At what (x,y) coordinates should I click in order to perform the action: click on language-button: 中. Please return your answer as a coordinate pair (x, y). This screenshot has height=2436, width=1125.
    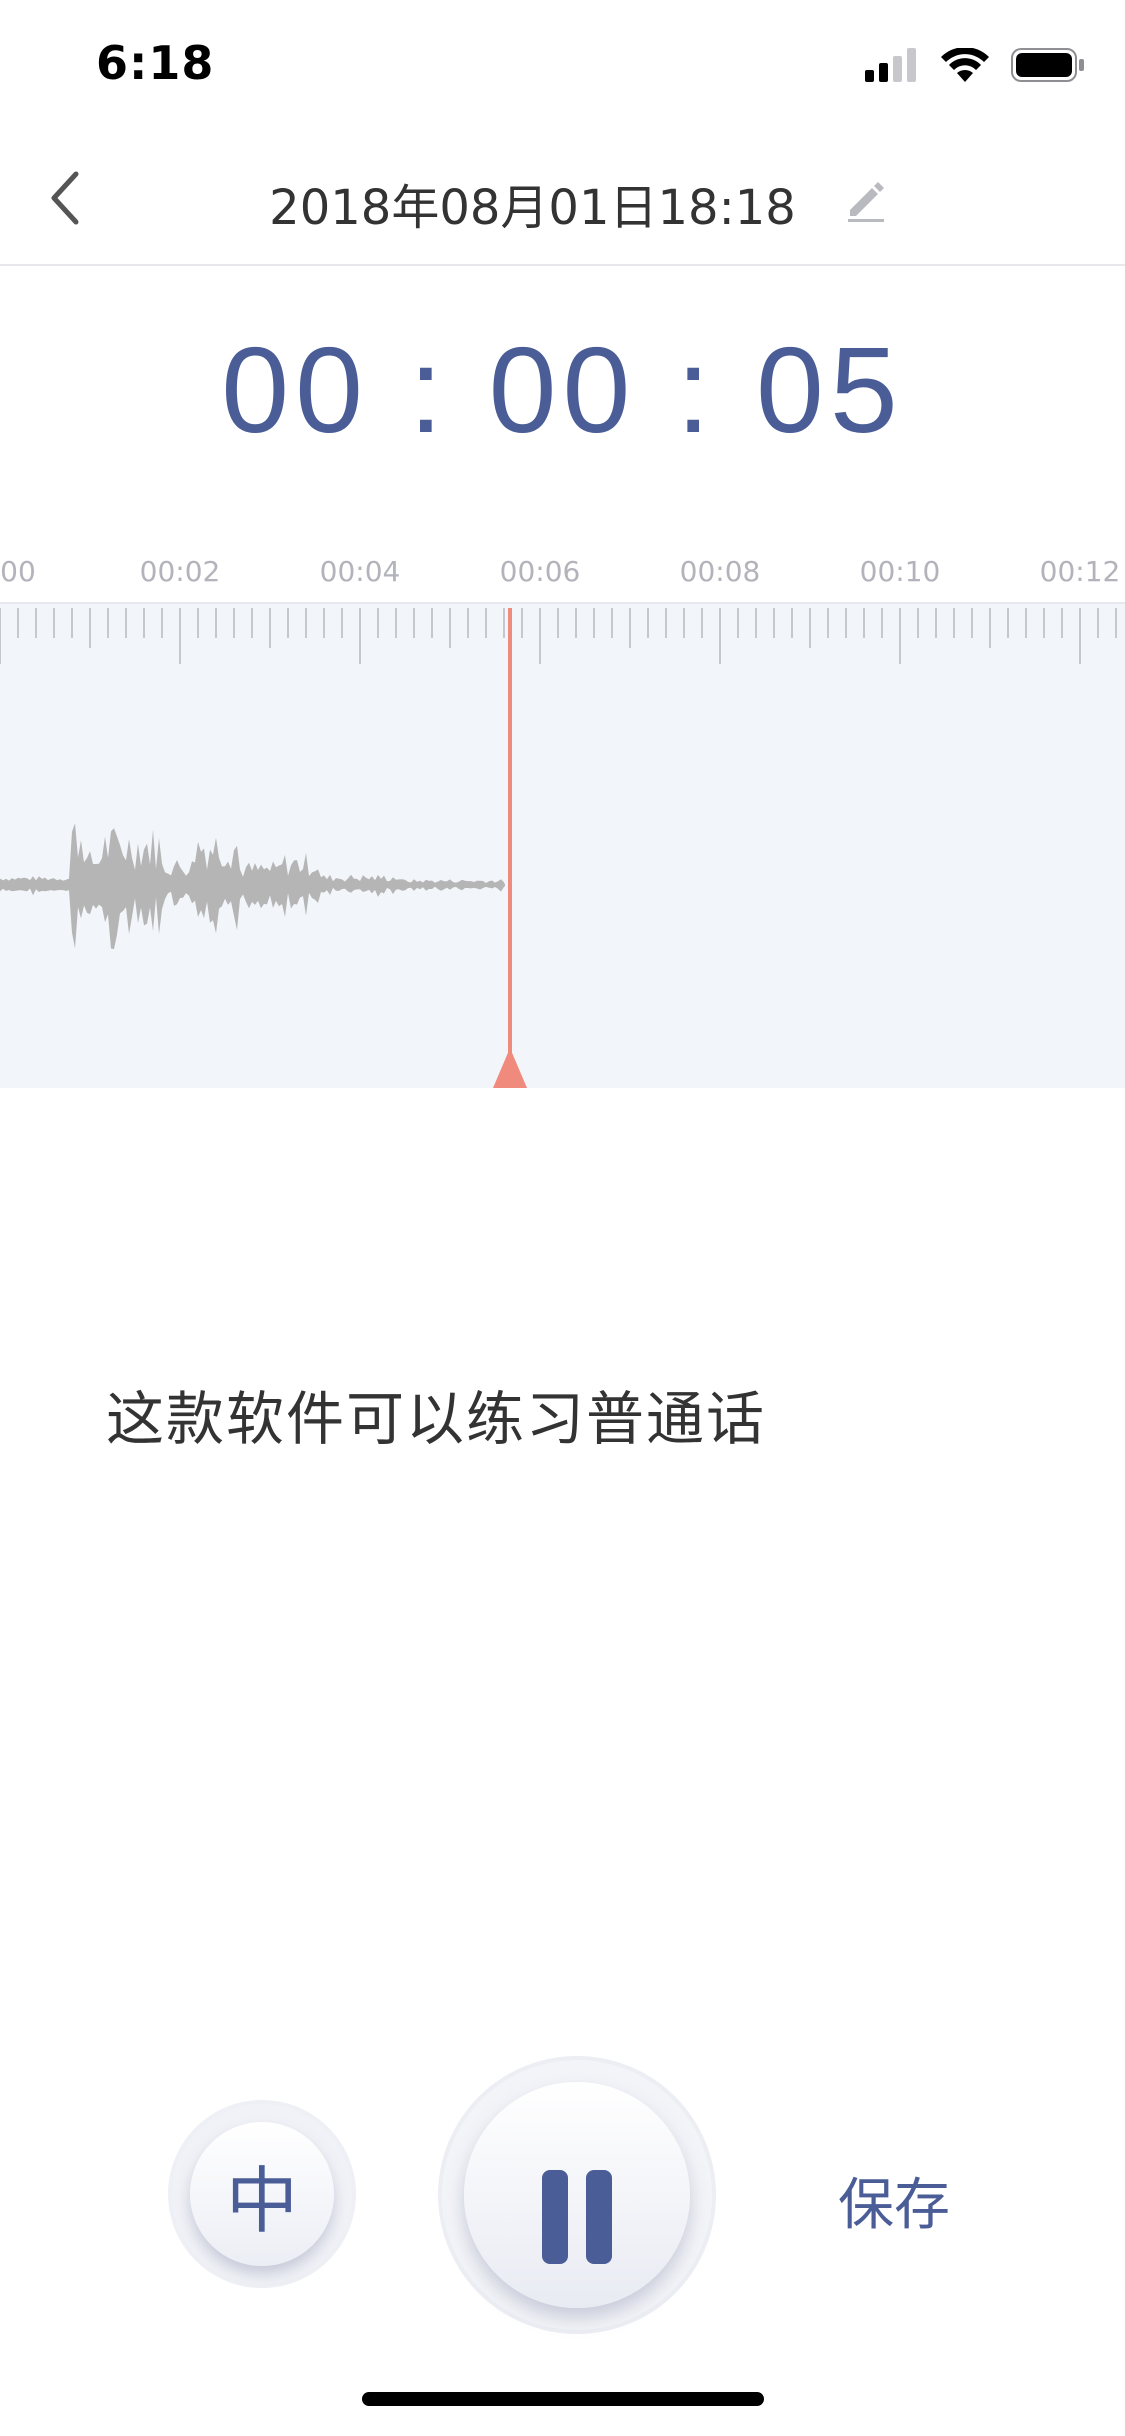
    Looking at the image, I should click on (262, 2194).